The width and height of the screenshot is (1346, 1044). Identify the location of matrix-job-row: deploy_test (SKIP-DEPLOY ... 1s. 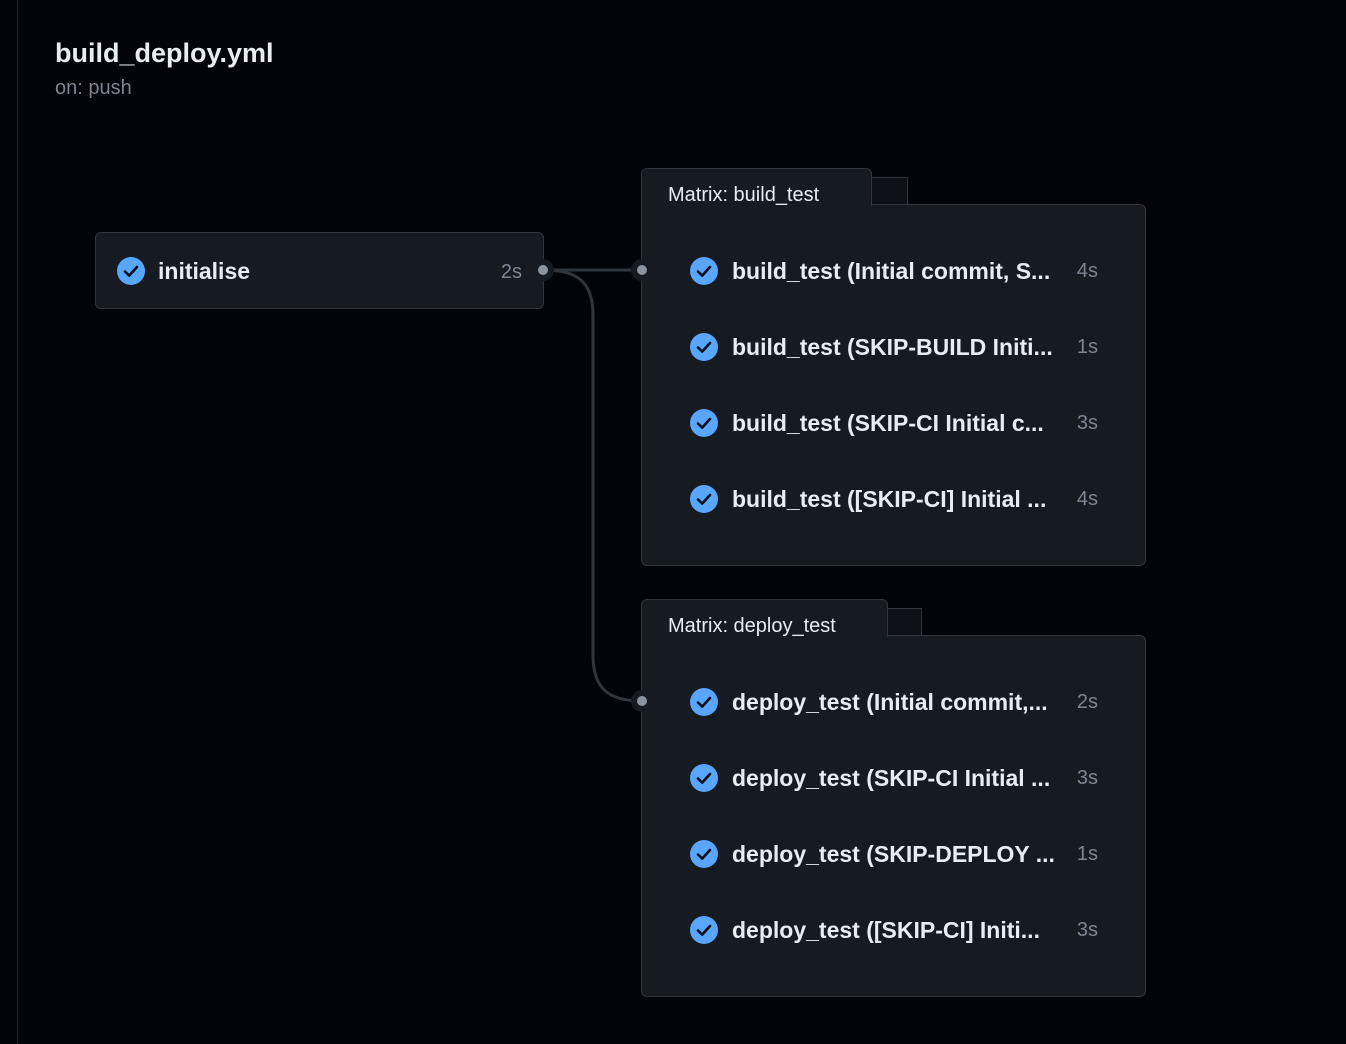
(905, 854).